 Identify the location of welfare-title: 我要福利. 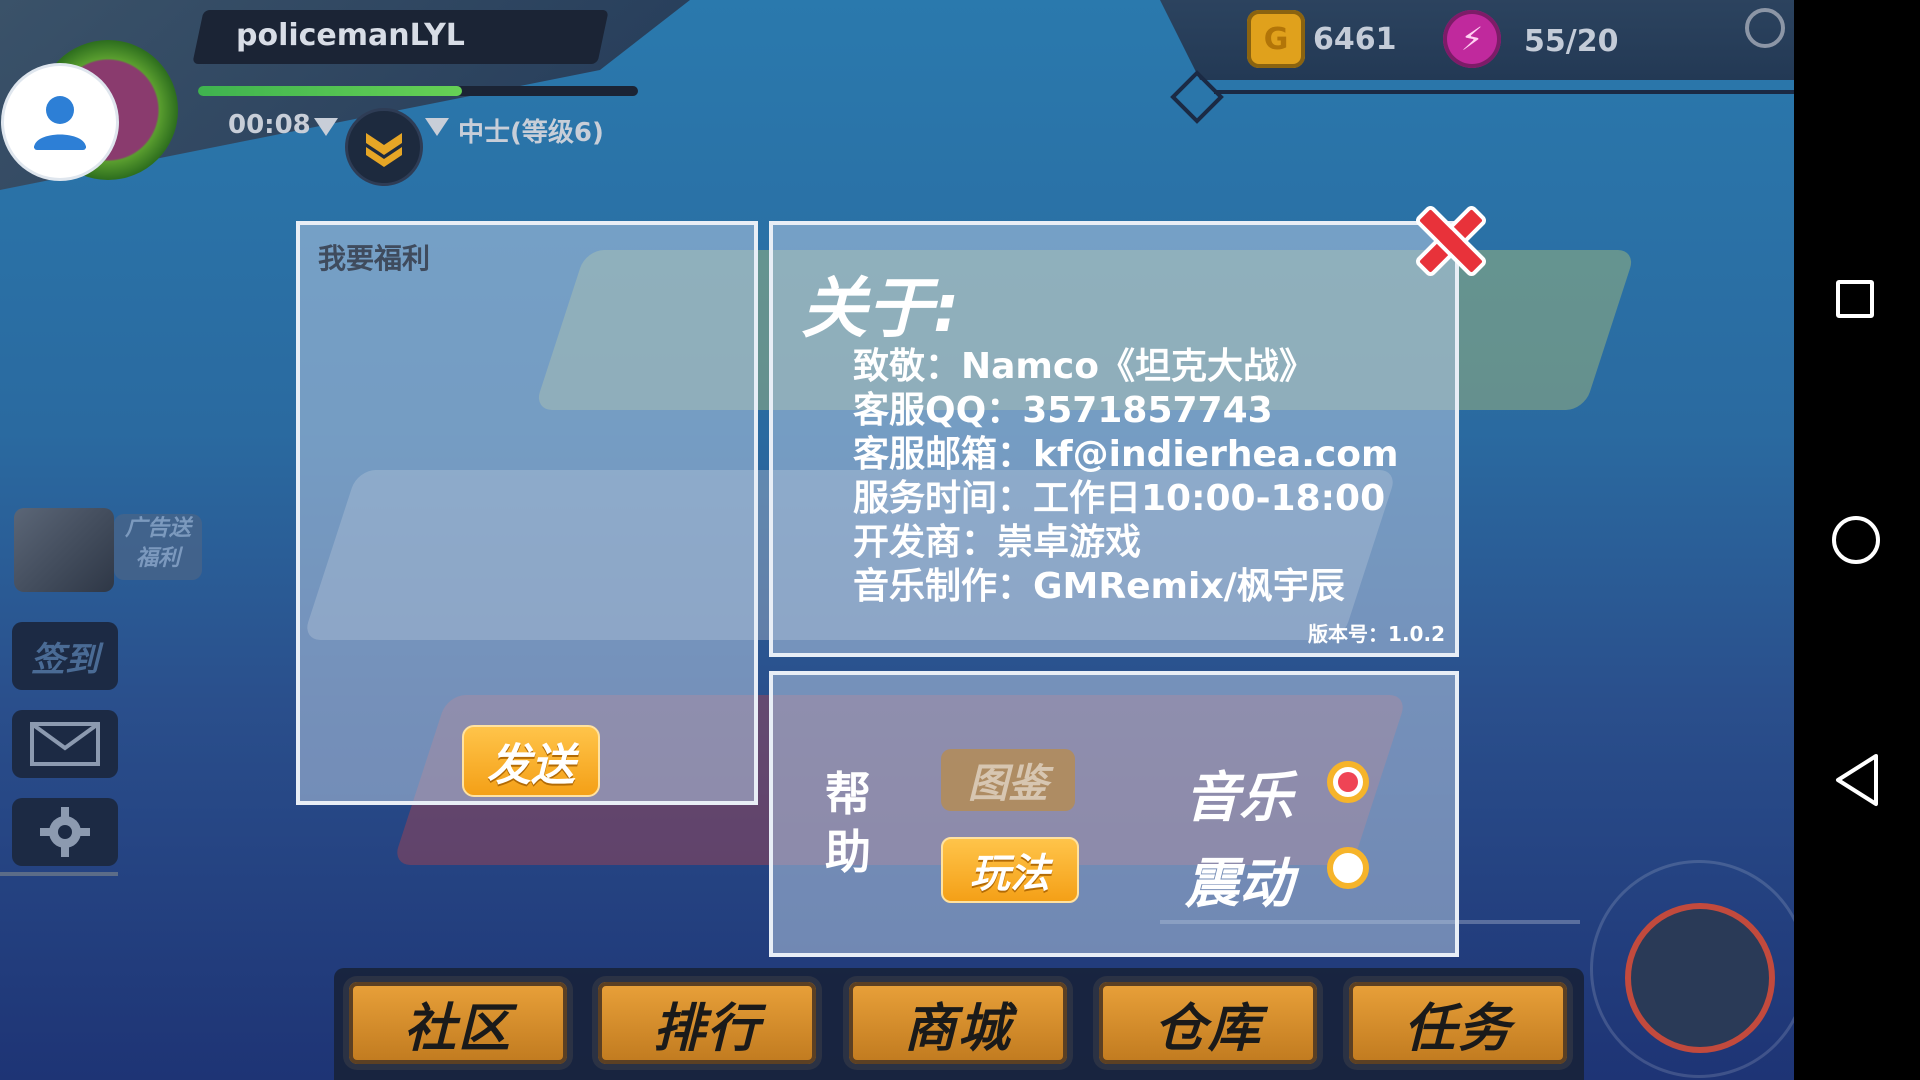
(374, 258).